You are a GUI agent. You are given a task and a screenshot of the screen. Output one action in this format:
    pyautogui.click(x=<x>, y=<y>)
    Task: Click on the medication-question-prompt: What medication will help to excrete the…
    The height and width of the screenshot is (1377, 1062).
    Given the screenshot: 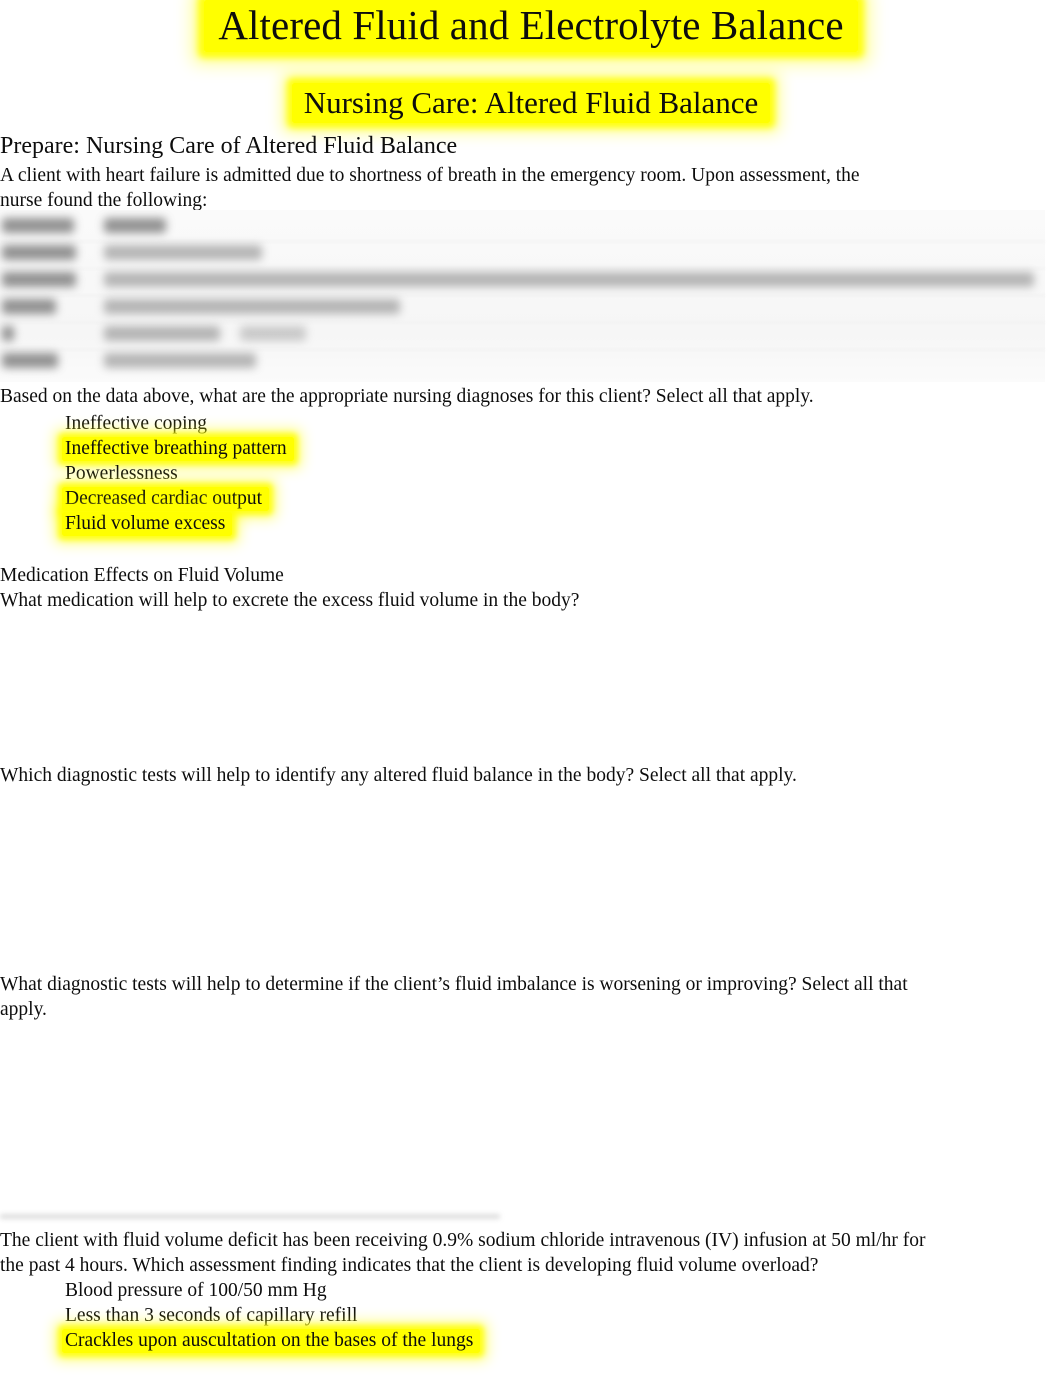 What is the action you would take?
    pyautogui.click(x=290, y=600)
    